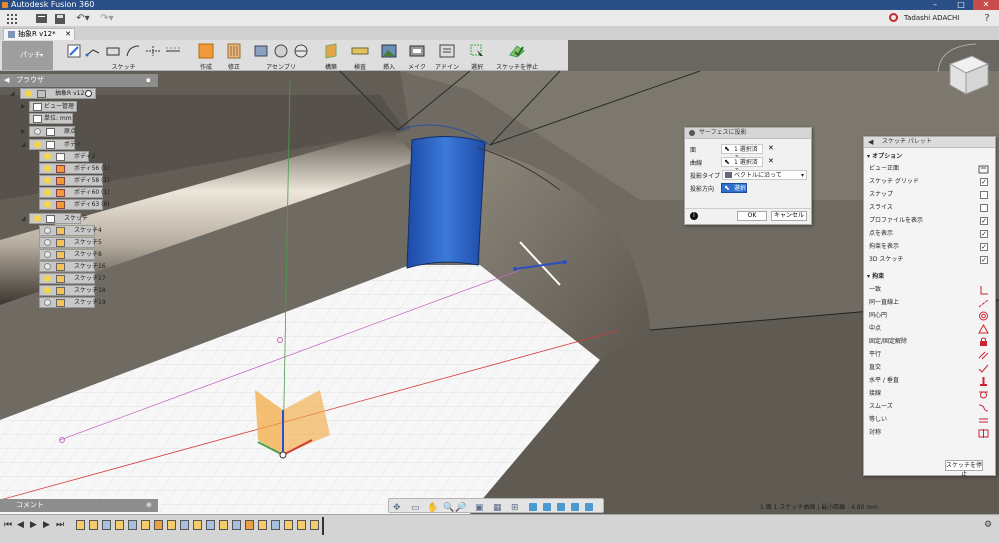  Describe the element at coordinates (153, 51) in the screenshot. I see `trim-icon` at that location.